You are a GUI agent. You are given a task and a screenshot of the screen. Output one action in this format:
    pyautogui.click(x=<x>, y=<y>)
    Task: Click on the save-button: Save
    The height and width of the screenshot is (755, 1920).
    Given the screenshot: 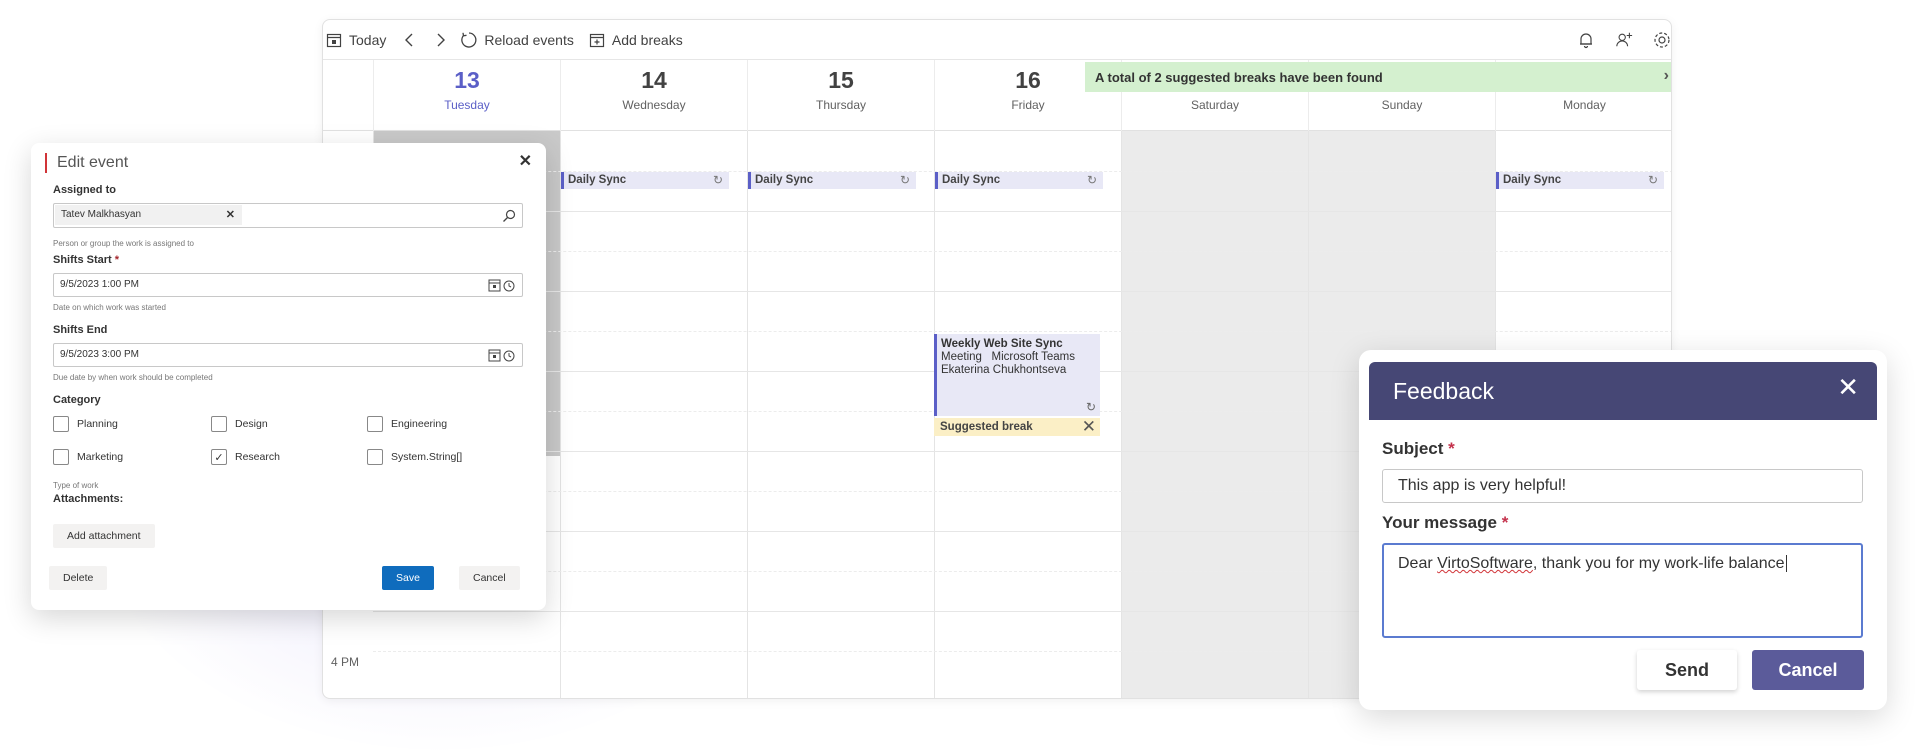 What is the action you would take?
    pyautogui.click(x=408, y=578)
    